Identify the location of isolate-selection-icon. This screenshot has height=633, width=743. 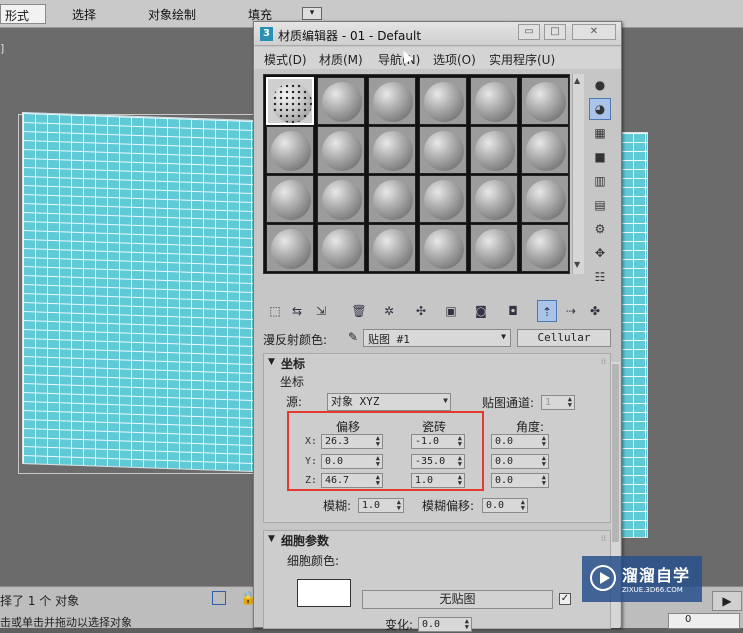
(219, 598).